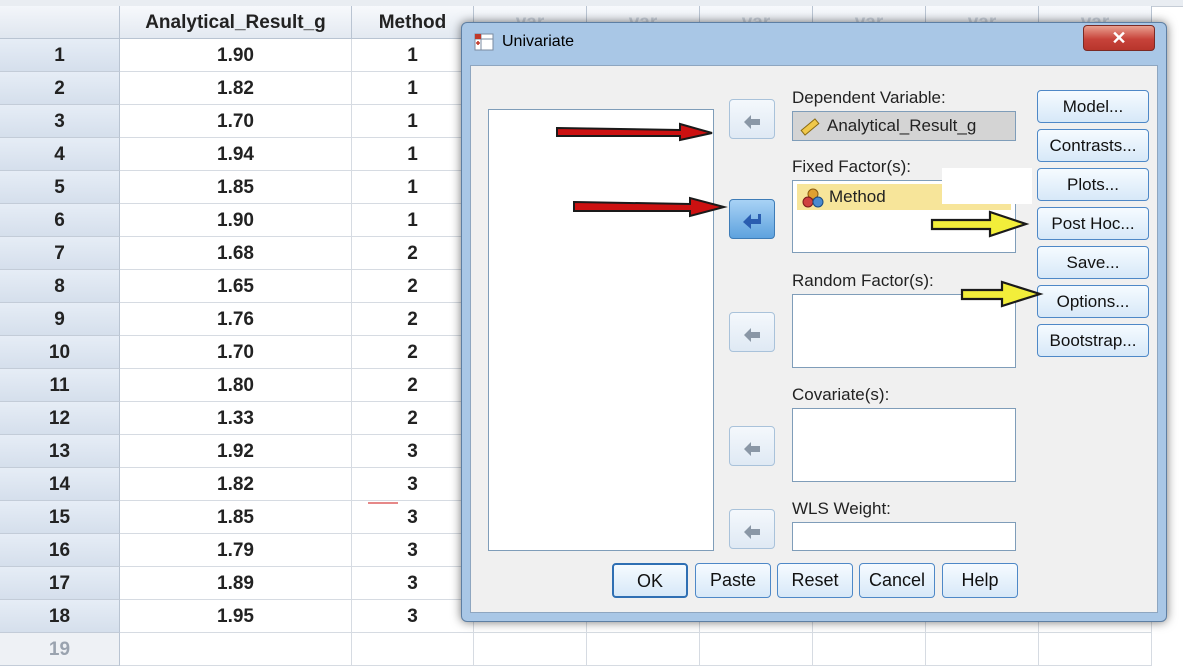 The image size is (1183, 666). What do you see at coordinates (650, 207) in the screenshot?
I see `red-arrow-to-fixed-factor` at bounding box center [650, 207].